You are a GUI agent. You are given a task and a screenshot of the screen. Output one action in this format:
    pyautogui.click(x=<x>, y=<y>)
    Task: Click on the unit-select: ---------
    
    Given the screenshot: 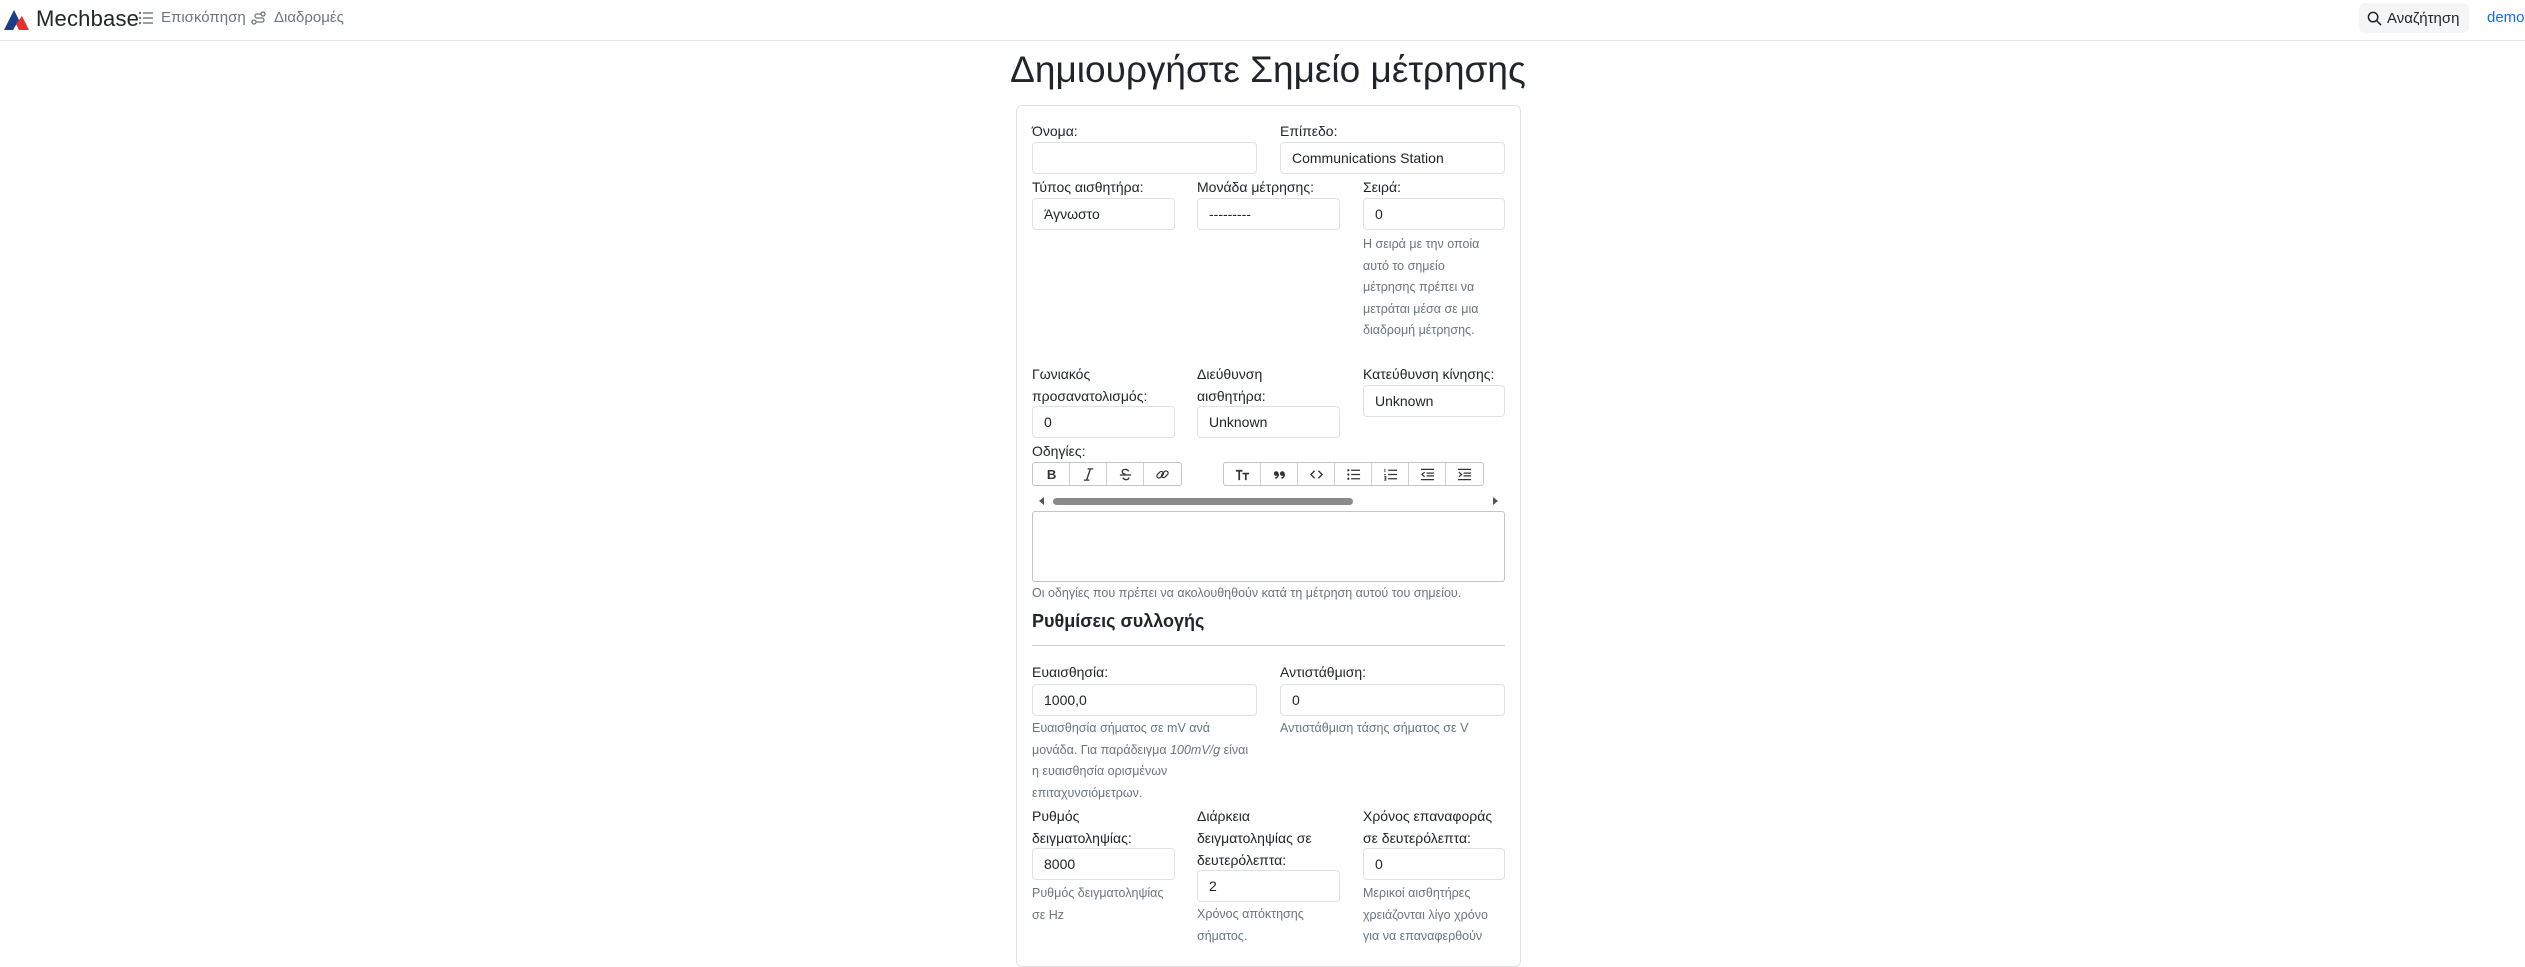 What is the action you would take?
    pyautogui.click(x=1268, y=214)
    